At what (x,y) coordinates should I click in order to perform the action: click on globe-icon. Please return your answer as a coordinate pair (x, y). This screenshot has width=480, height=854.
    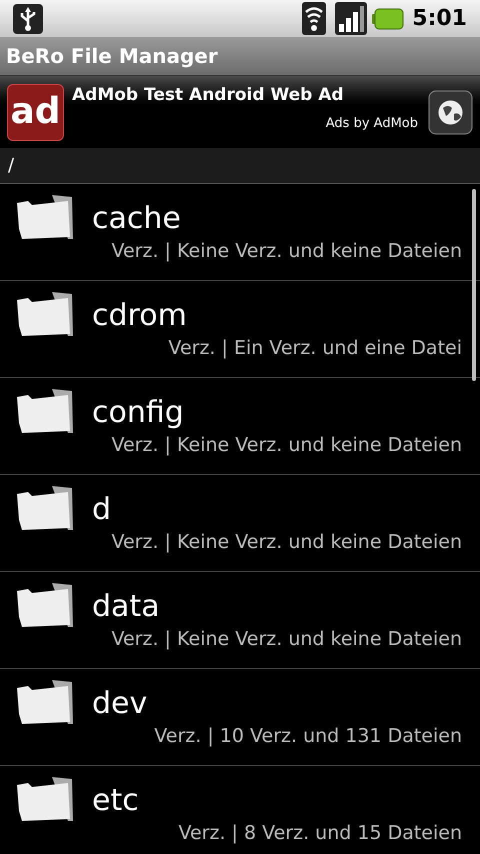
    Looking at the image, I should click on (450, 112).